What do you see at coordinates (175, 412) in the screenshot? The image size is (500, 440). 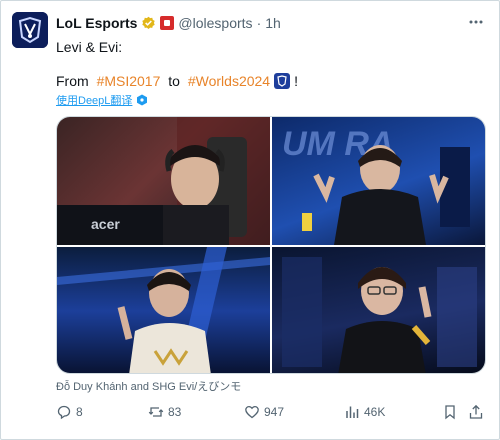 I see `repost-count: 83` at bounding box center [175, 412].